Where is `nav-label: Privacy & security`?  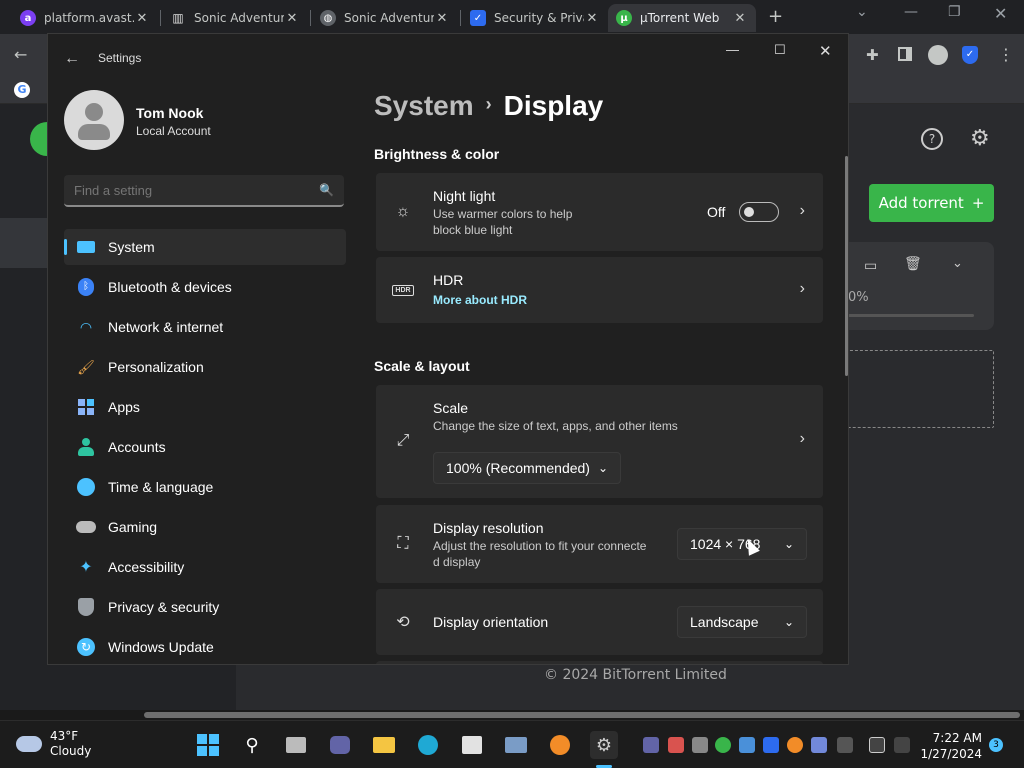 nav-label: Privacy & security is located at coordinates (164, 607).